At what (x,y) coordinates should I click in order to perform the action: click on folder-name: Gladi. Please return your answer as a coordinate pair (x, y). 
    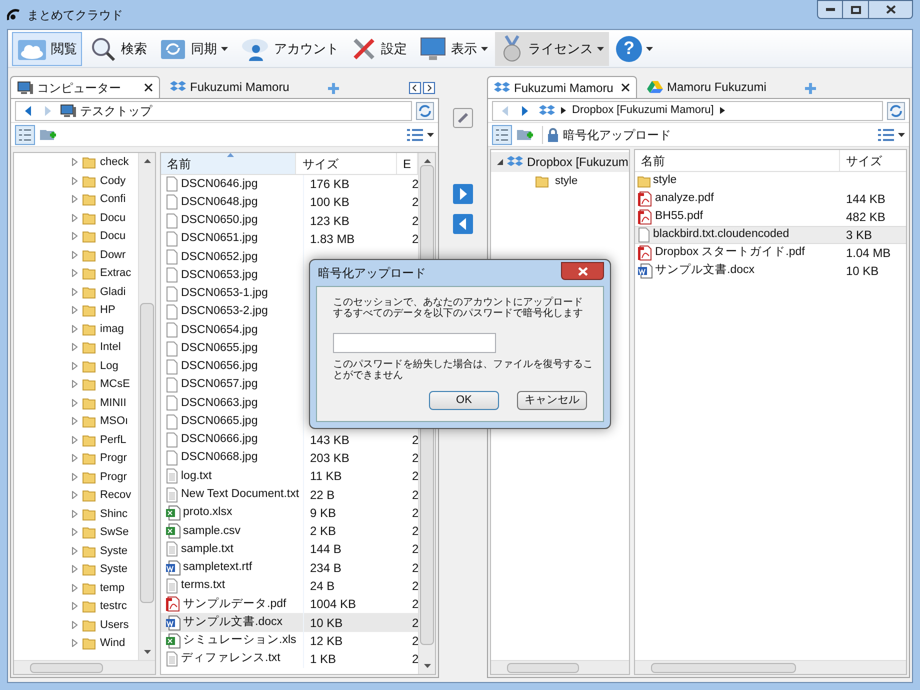
    Looking at the image, I should click on (113, 292).